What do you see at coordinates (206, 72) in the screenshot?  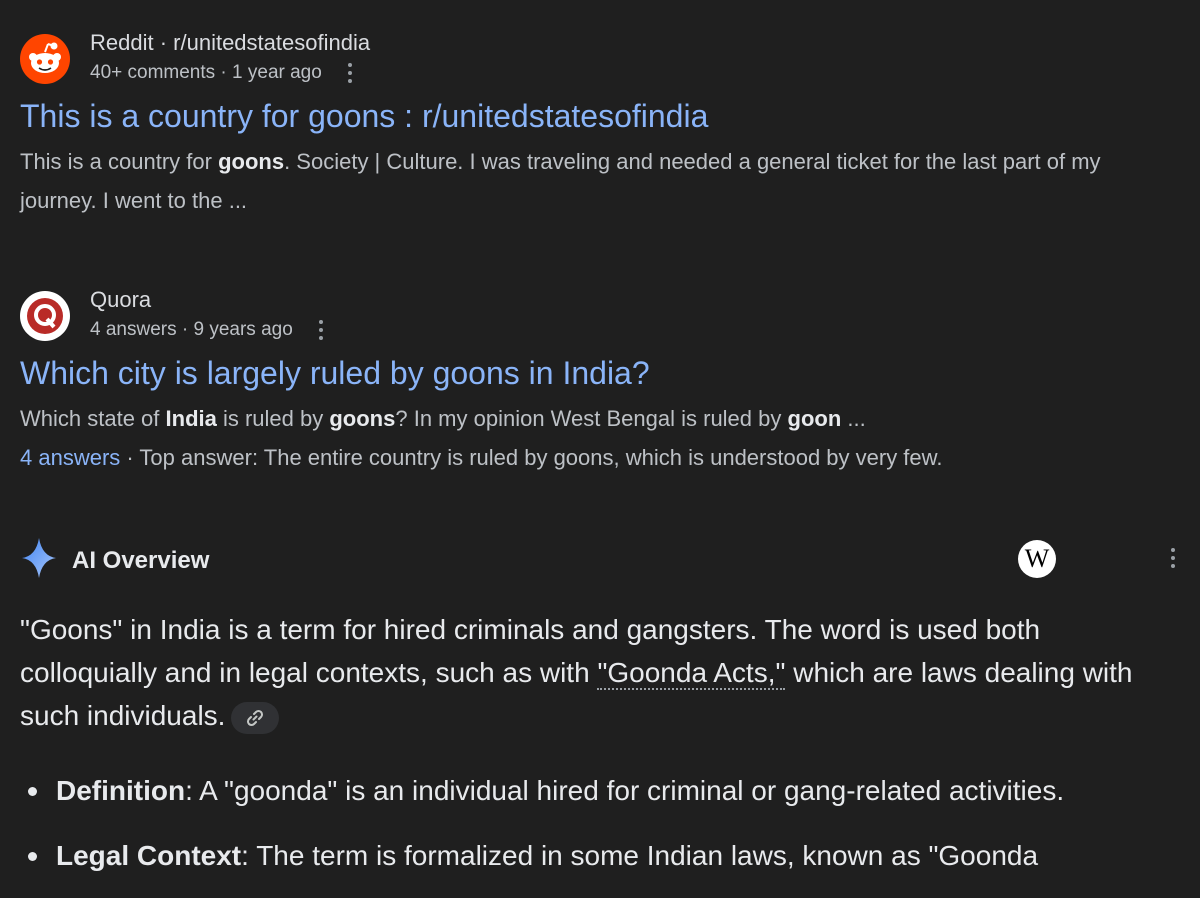 I see `result-meta: 40+ comments · 1 year ago` at bounding box center [206, 72].